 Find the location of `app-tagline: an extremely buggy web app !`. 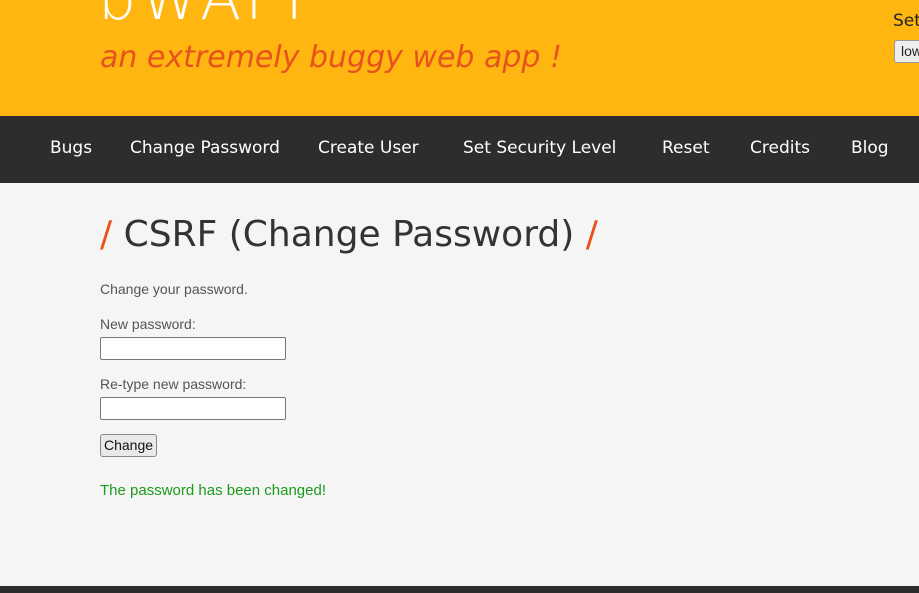

app-tagline: an extremely buggy web app ! is located at coordinates (331, 57).